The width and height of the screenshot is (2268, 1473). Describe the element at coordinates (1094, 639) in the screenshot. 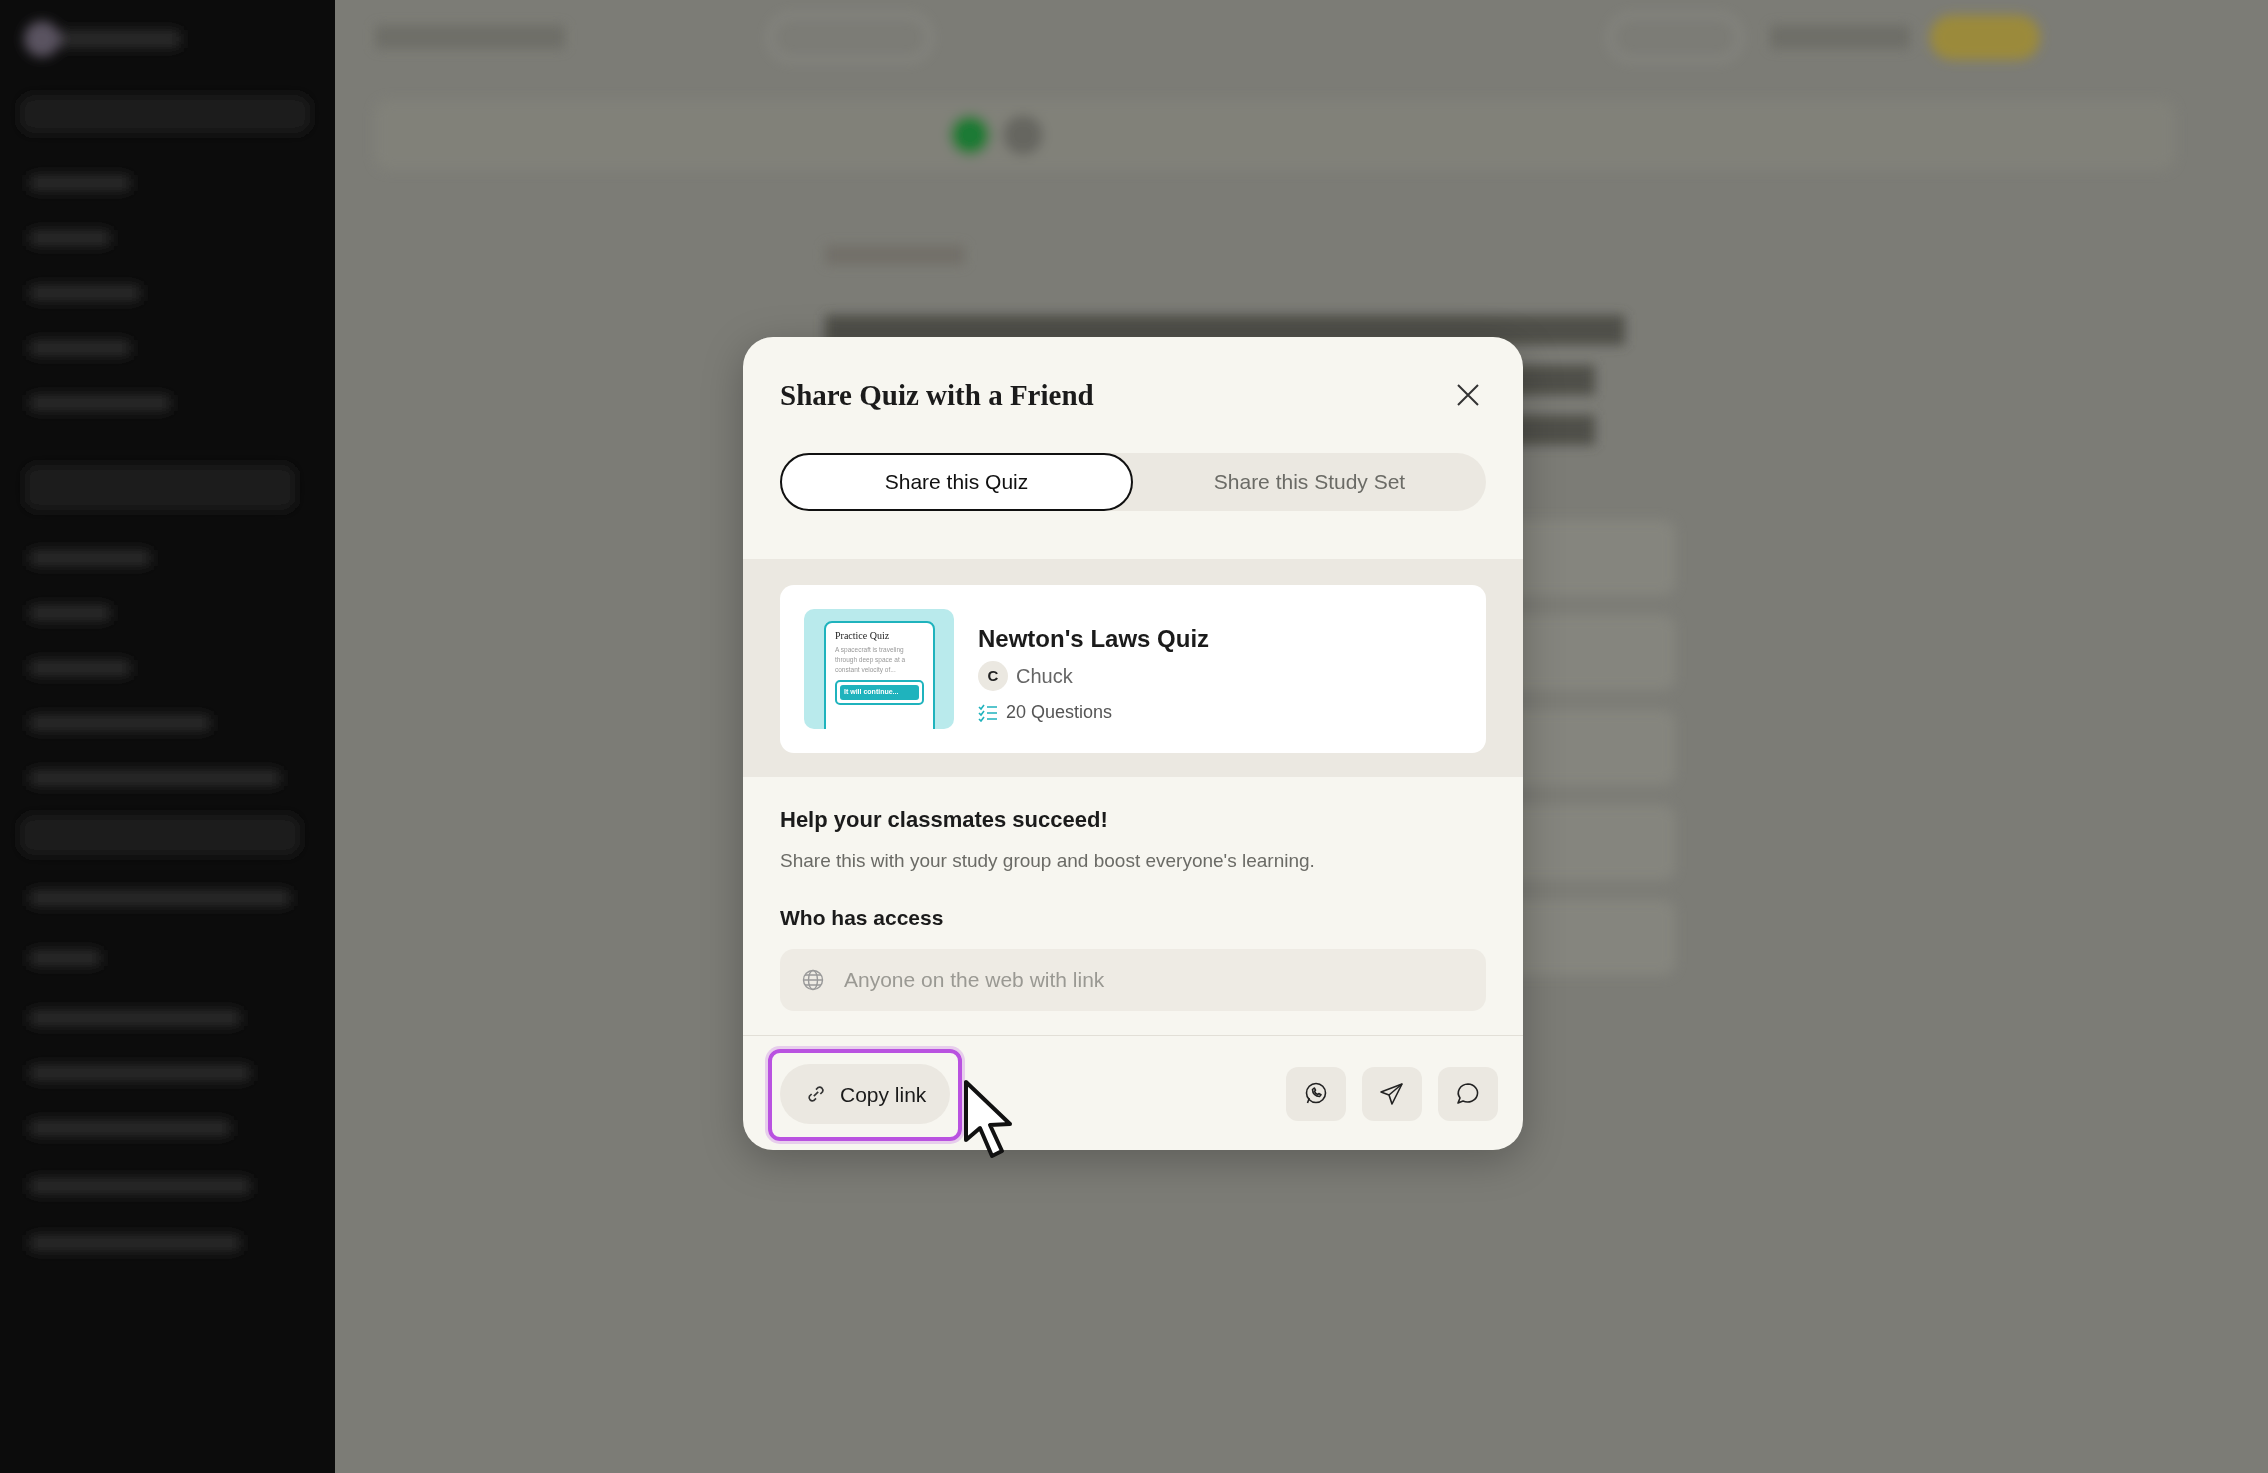

I see `quiz-title: Newton's Laws Quiz` at that location.